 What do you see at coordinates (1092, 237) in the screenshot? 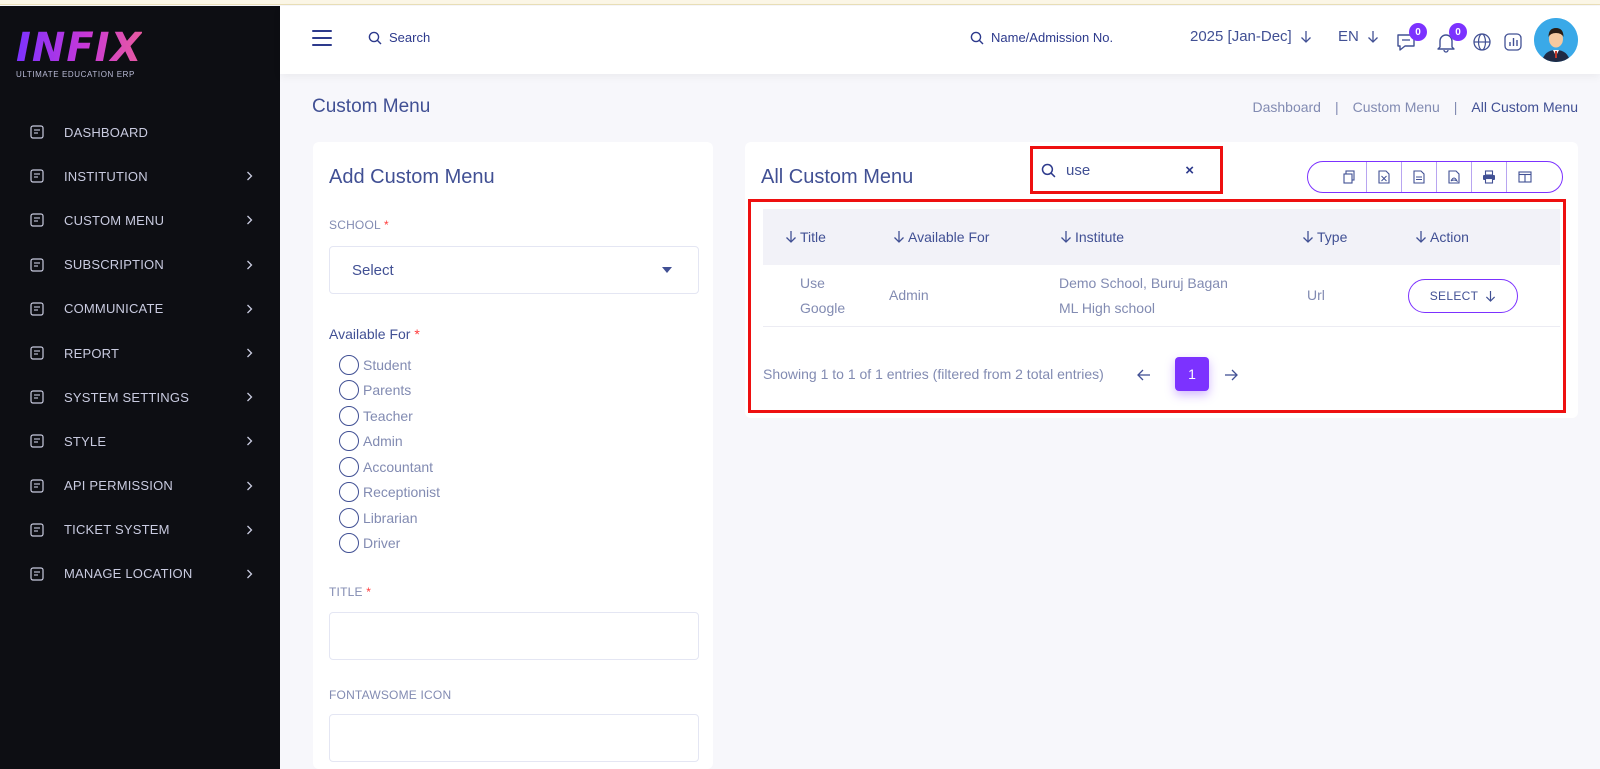
I see `column-institute: Institute` at bounding box center [1092, 237].